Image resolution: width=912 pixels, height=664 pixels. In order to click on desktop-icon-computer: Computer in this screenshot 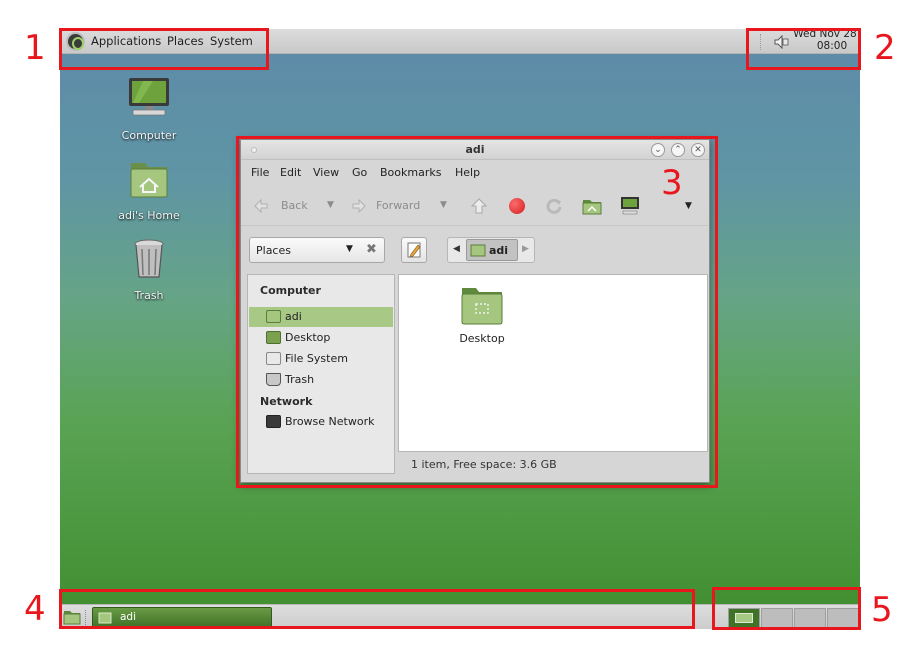, I will do `click(149, 109)`.